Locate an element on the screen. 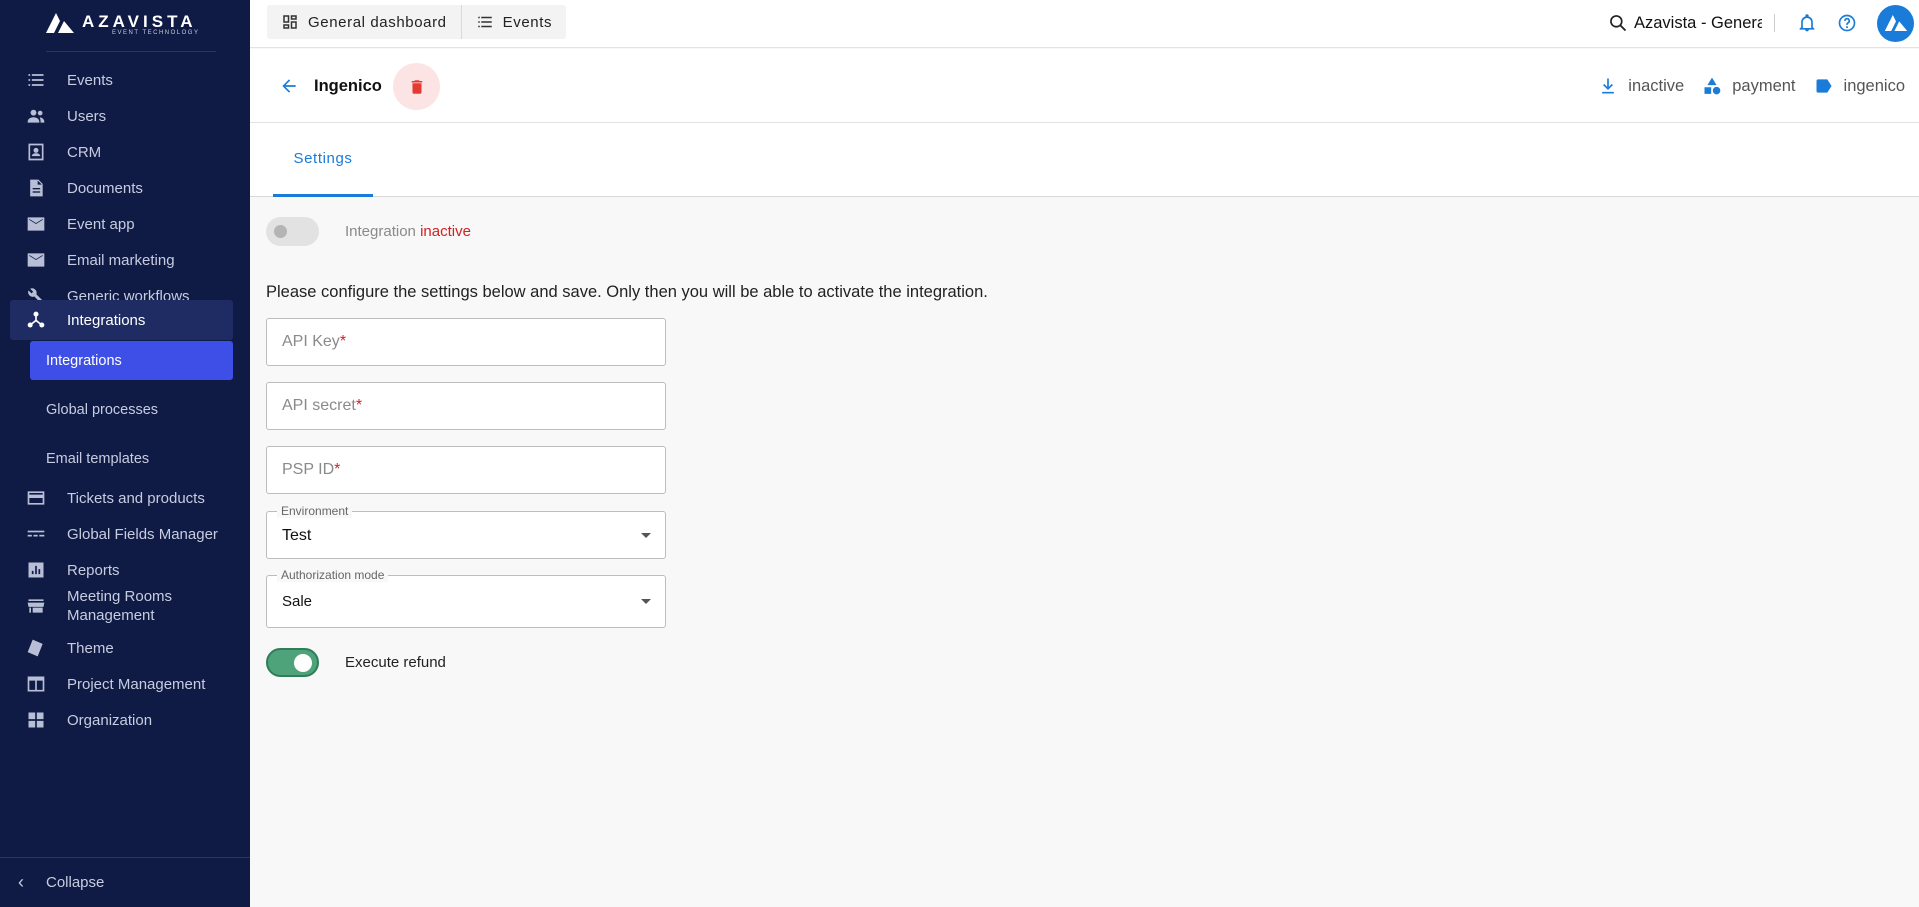 The image size is (1919, 907). brand-tagline: EVENT TECHNOLOGY is located at coordinates (156, 33).